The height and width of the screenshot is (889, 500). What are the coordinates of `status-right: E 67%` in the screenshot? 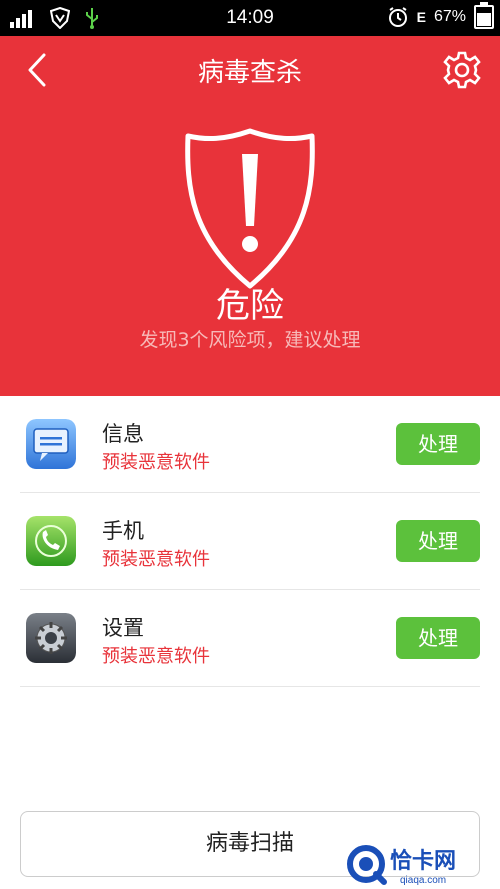 It's located at (440, 15).